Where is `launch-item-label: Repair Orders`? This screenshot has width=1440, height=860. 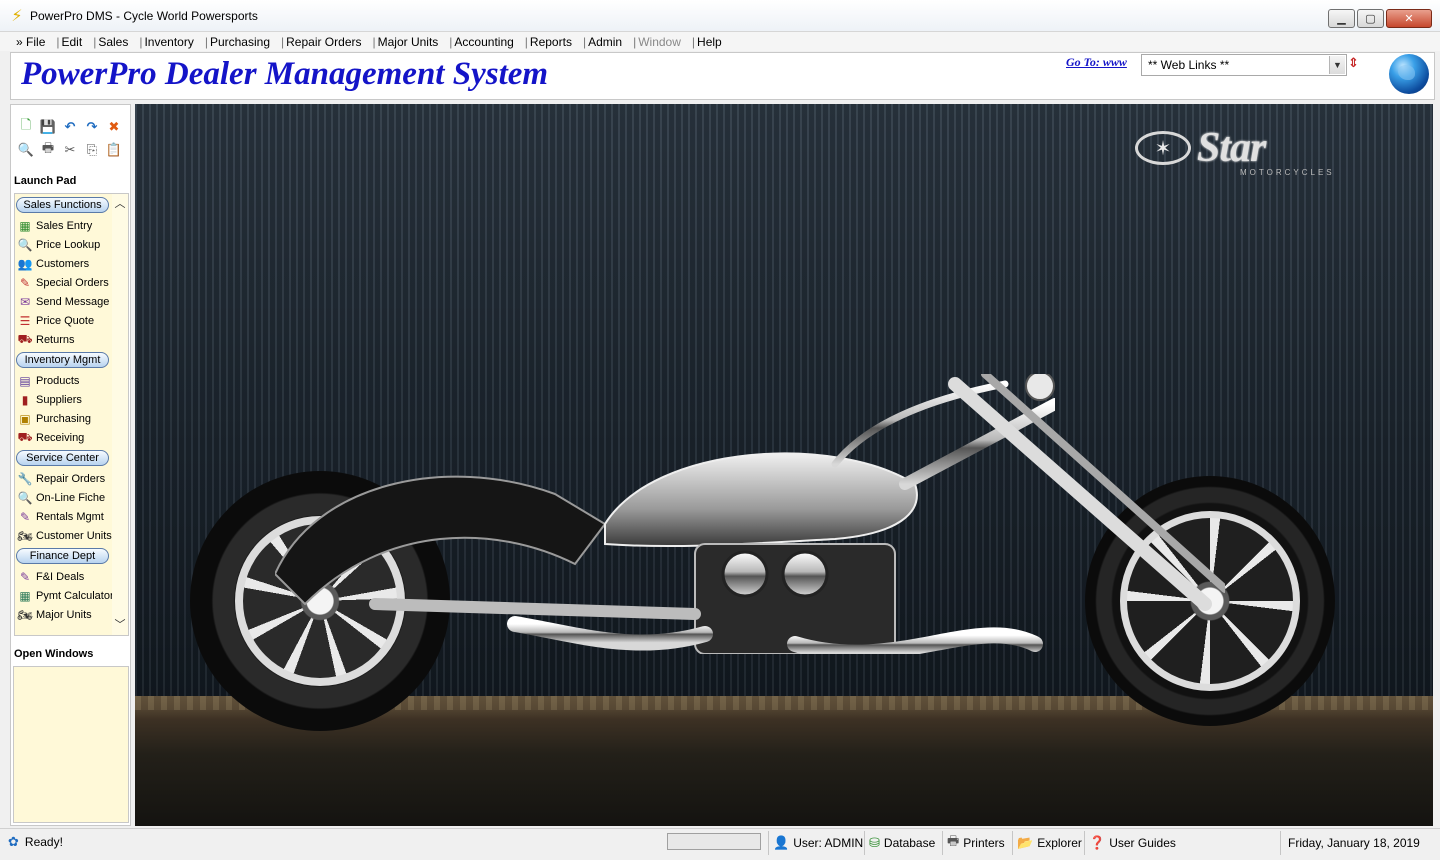 launch-item-label: Repair Orders is located at coordinates (71, 478).